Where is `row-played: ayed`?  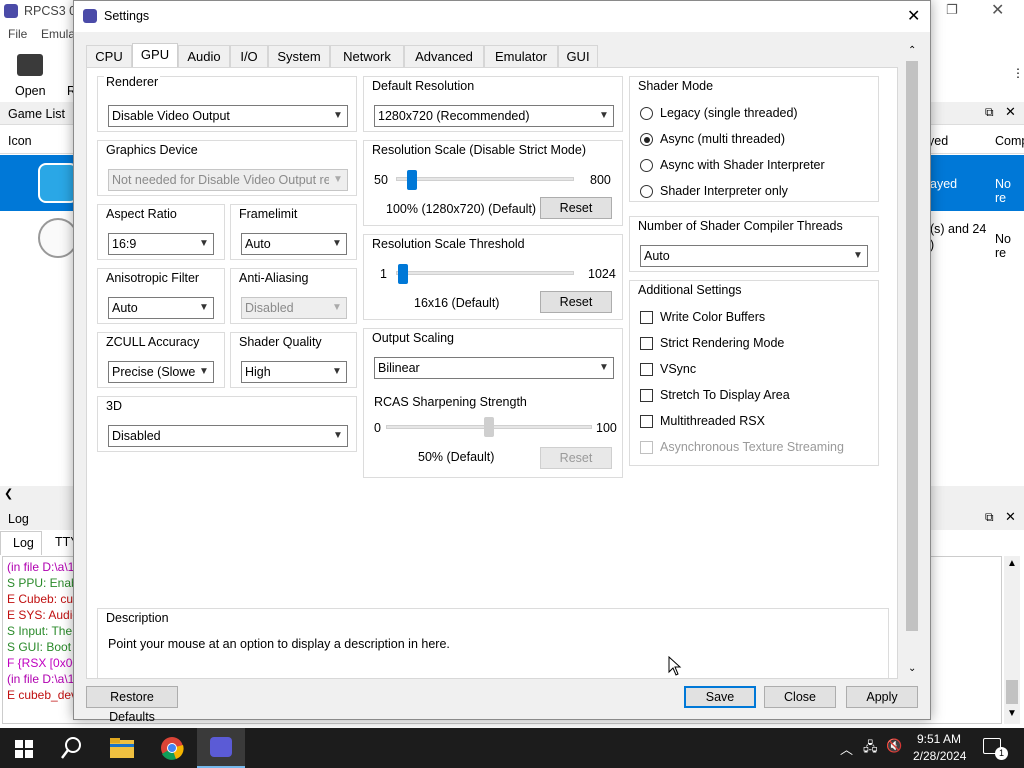
row-played: ayed is located at coordinates (944, 184).